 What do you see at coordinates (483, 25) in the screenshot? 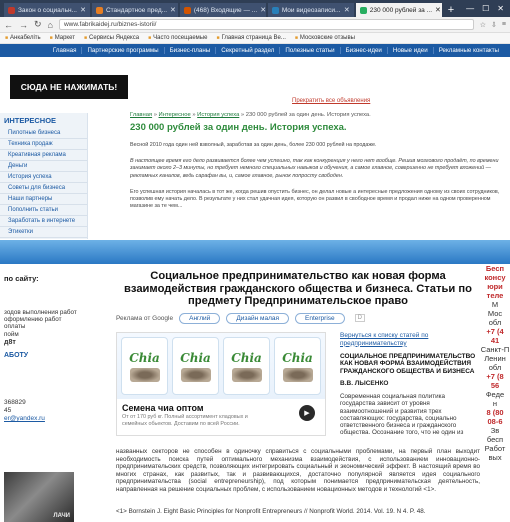
I see `star-icon: ☆` at bounding box center [483, 25].